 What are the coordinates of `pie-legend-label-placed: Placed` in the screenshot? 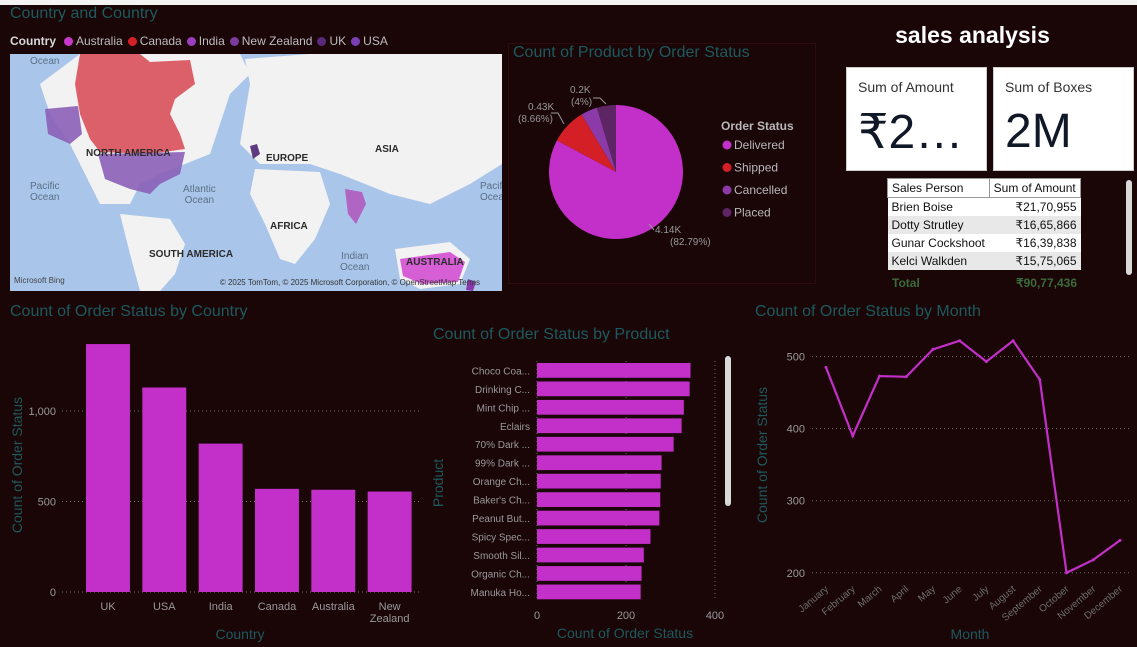 It's located at (752, 213).